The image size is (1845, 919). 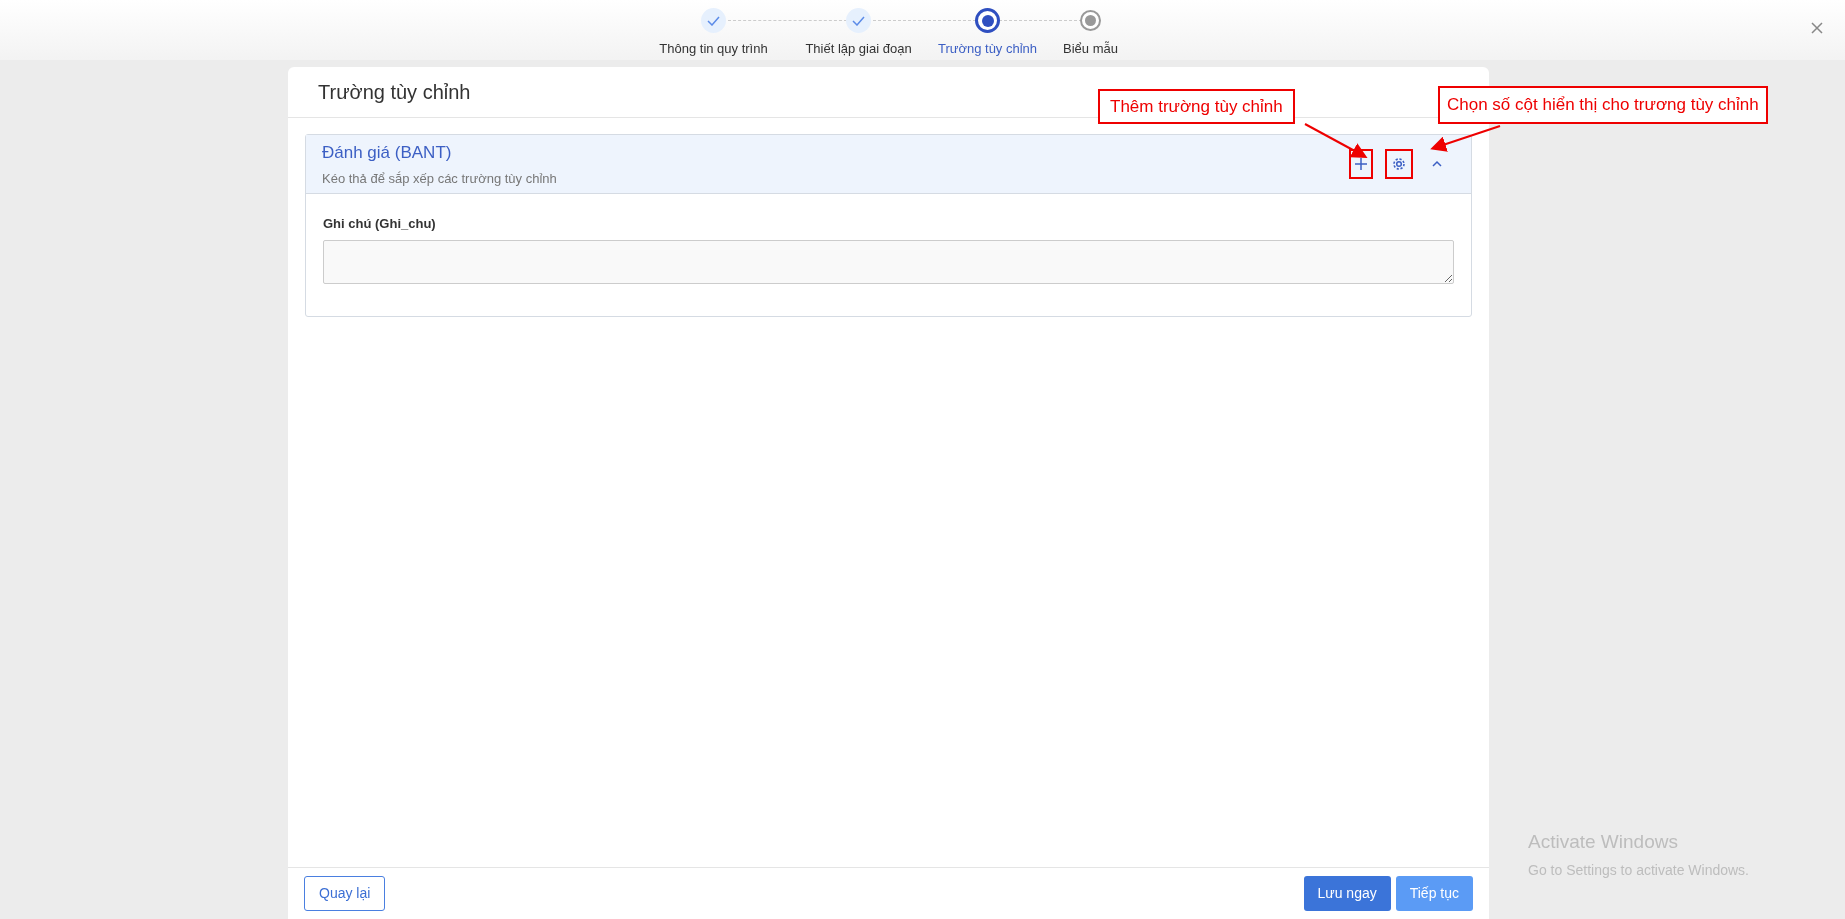 What do you see at coordinates (1347, 893) in the screenshot?
I see `save-button: Lưu ngay` at bounding box center [1347, 893].